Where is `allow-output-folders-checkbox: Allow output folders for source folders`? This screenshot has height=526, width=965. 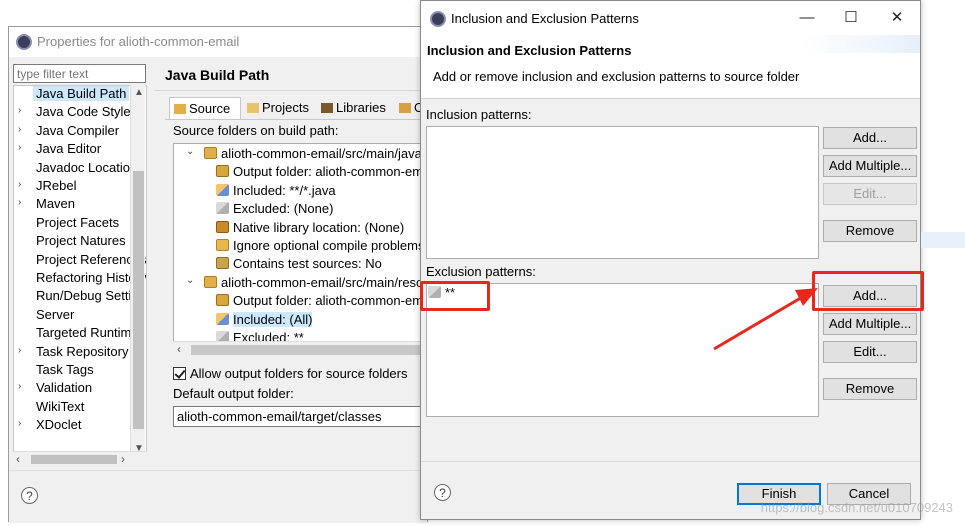 allow-output-folders-checkbox: Allow output folders for source folders is located at coordinates (290, 373).